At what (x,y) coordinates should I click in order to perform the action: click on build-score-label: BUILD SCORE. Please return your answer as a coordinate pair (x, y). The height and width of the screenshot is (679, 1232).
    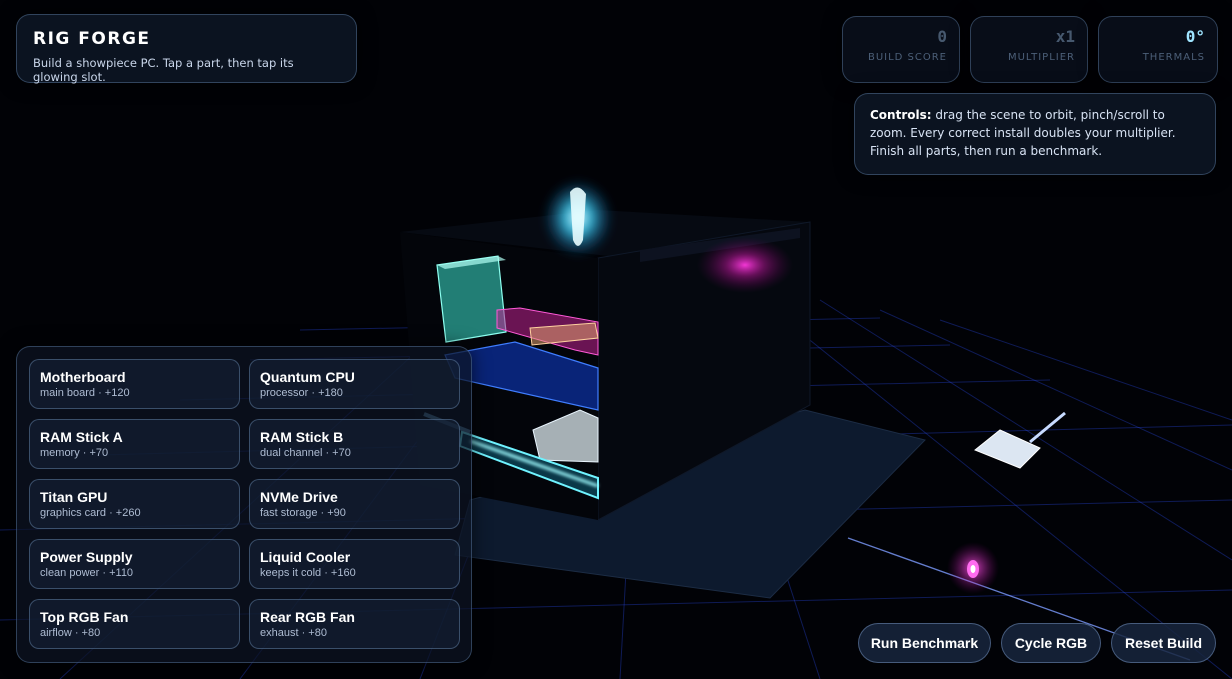
    Looking at the image, I should click on (907, 57).